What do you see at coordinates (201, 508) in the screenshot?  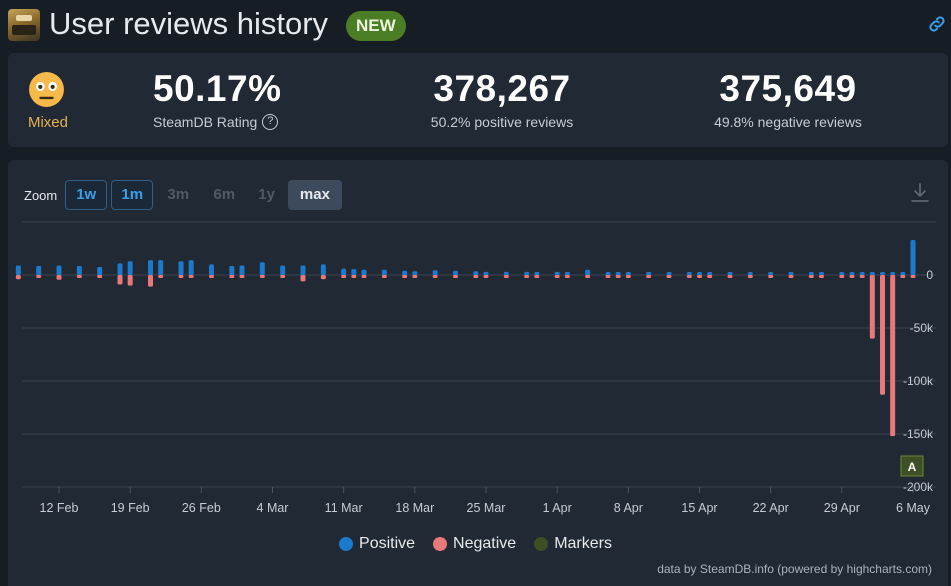 I see `x-tick-label: 26 Feb` at bounding box center [201, 508].